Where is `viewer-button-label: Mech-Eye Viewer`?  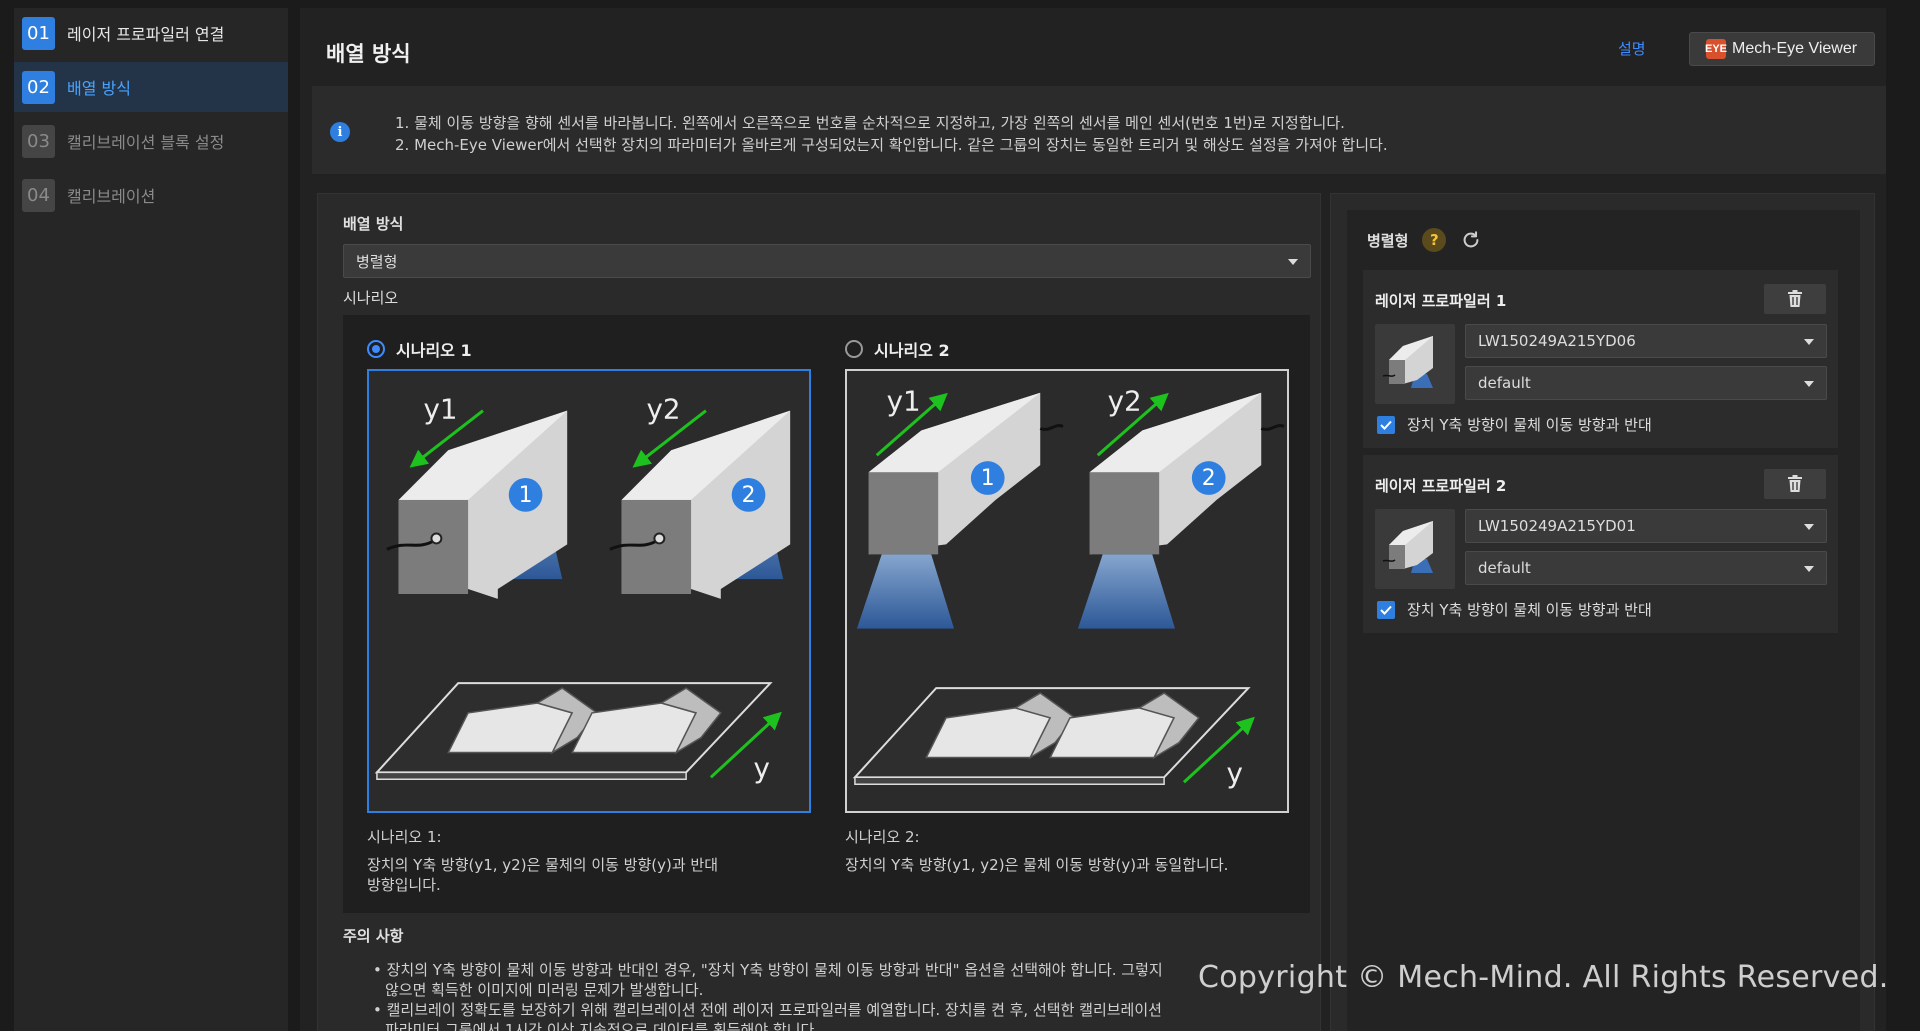 viewer-button-label: Mech-Eye Viewer is located at coordinates (1795, 48).